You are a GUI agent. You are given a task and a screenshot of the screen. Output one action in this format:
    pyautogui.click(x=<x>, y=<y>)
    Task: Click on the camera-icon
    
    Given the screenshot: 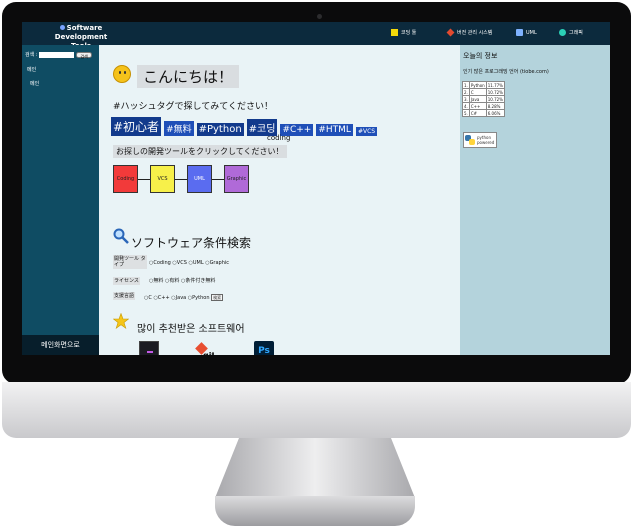 What is the action you would take?
    pyautogui.click(x=319, y=16)
    